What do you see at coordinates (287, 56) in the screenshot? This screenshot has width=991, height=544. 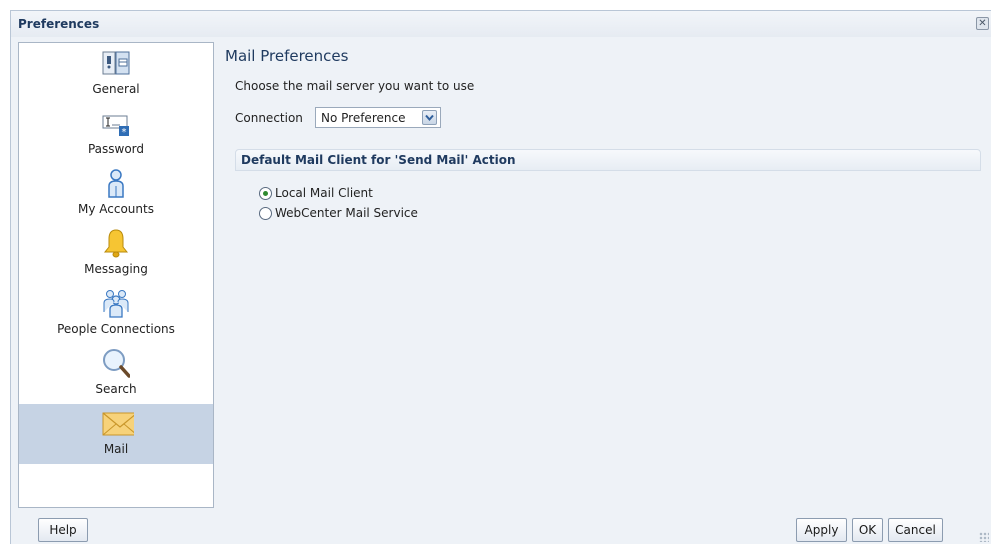 I see `page-title: Mail Preferences` at bounding box center [287, 56].